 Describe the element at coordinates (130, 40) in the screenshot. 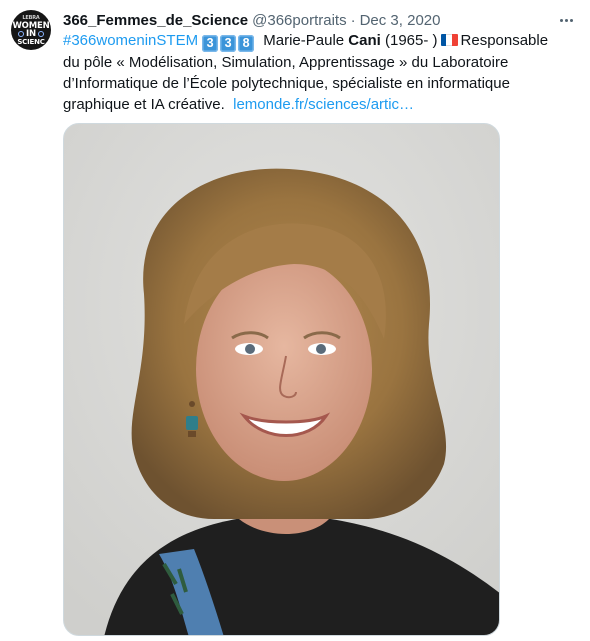

I see `hashtag-link: #366womeninSTEM` at that location.